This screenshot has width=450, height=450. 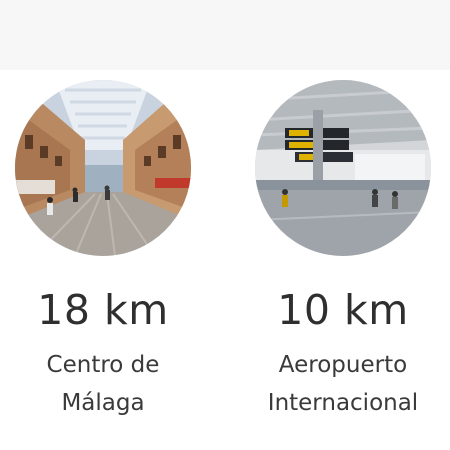 What do you see at coordinates (343, 310) in the screenshot?
I see `distance-value: 10 km` at bounding box center [343, 310].